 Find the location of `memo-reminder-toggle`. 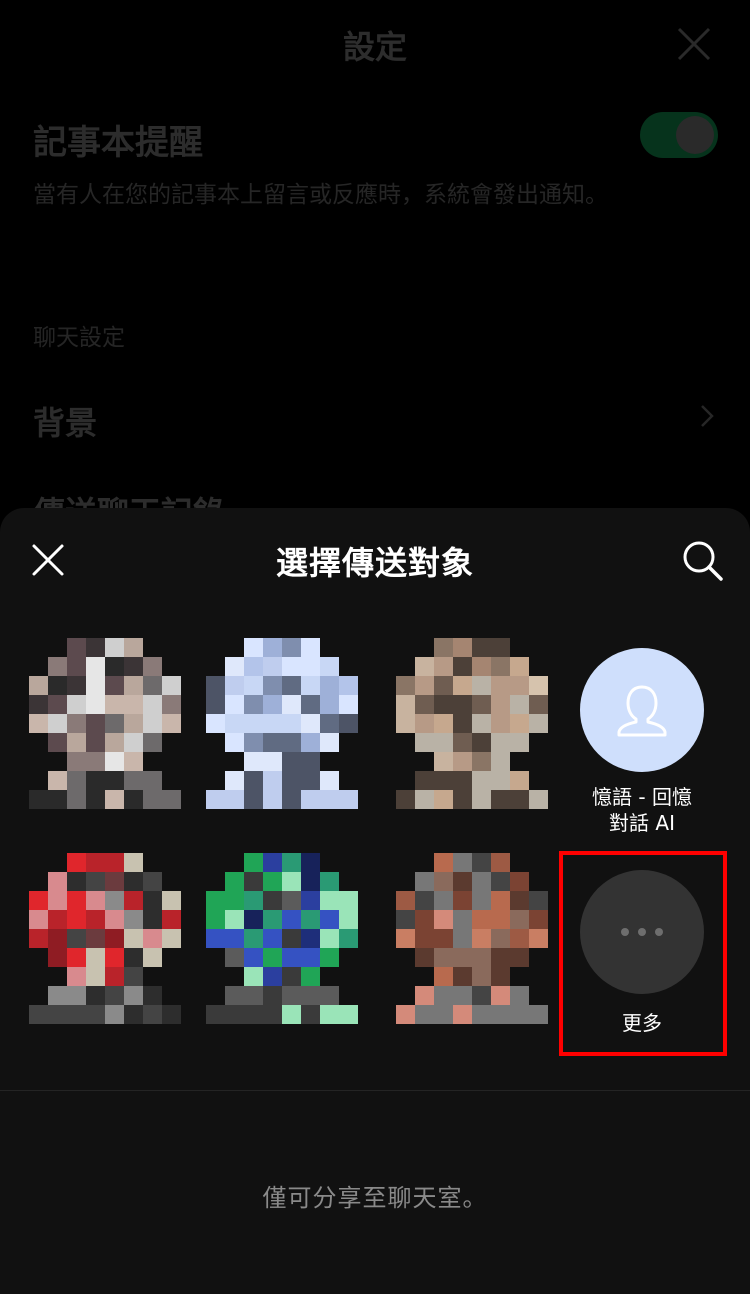

memo-reminder-toggle is located at coordinates (679, 135).